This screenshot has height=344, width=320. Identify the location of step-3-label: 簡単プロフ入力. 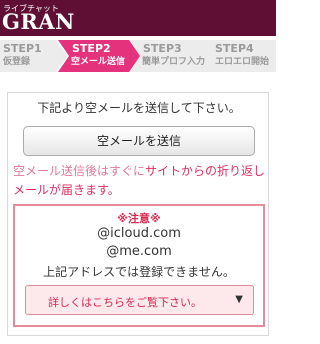
(174, 62).